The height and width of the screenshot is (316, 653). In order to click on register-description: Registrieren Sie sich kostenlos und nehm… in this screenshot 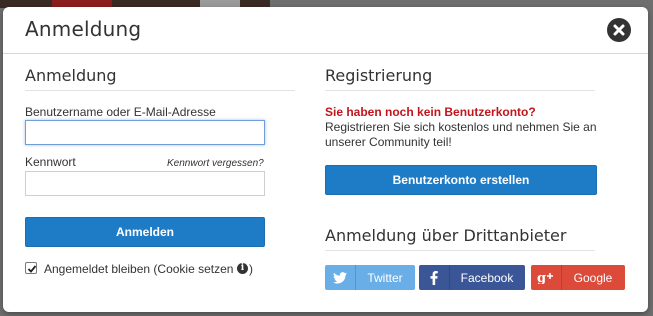, I will do `click(461, 134)`.